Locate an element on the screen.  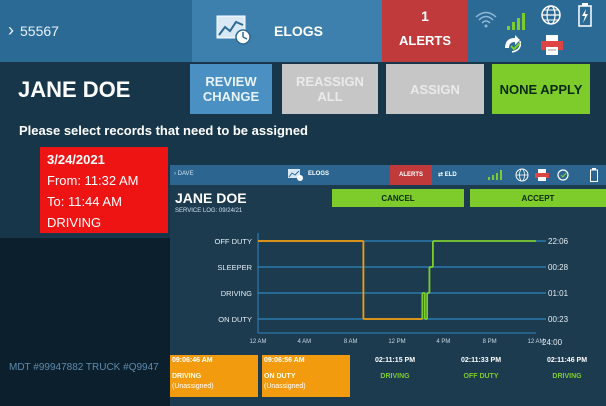
row-total: 22:06 is located at coordinates (558, 241).